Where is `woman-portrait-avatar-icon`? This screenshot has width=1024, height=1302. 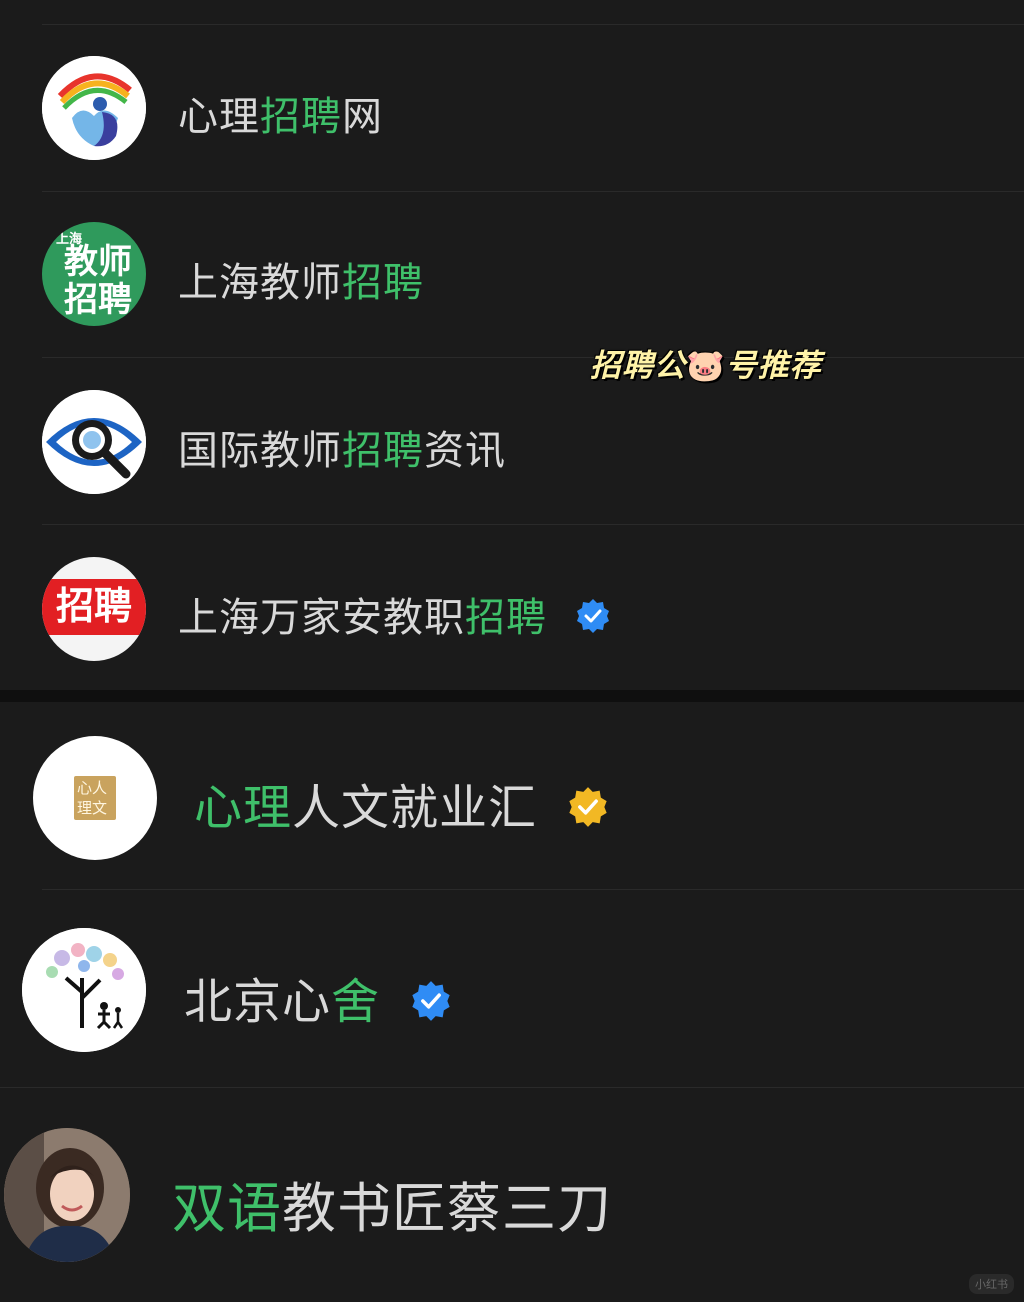 woman-portrait-avatar-icon is located at coordinates (67, 1195).